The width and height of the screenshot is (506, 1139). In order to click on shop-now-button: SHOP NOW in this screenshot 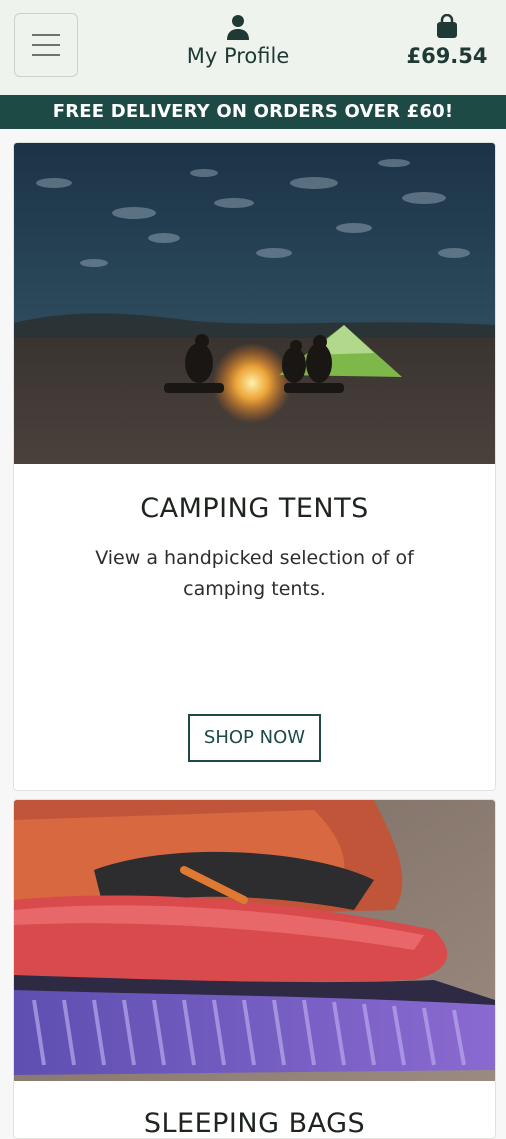, I will do `click(254, 738)`.